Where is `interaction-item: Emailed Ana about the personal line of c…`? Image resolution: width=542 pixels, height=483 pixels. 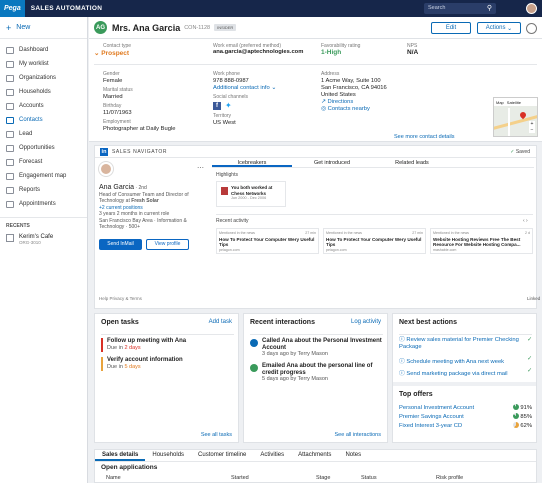
interaction-item: Emailed Ana about the personal line of c… is located at coordinates (316, 372).